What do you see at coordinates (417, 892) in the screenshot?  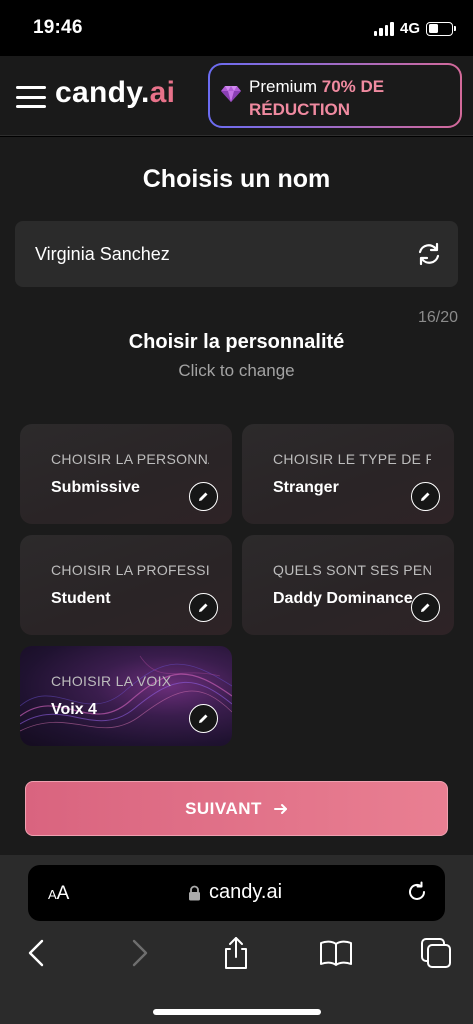 I see `reload-icon` at bounding box center [417, 892].